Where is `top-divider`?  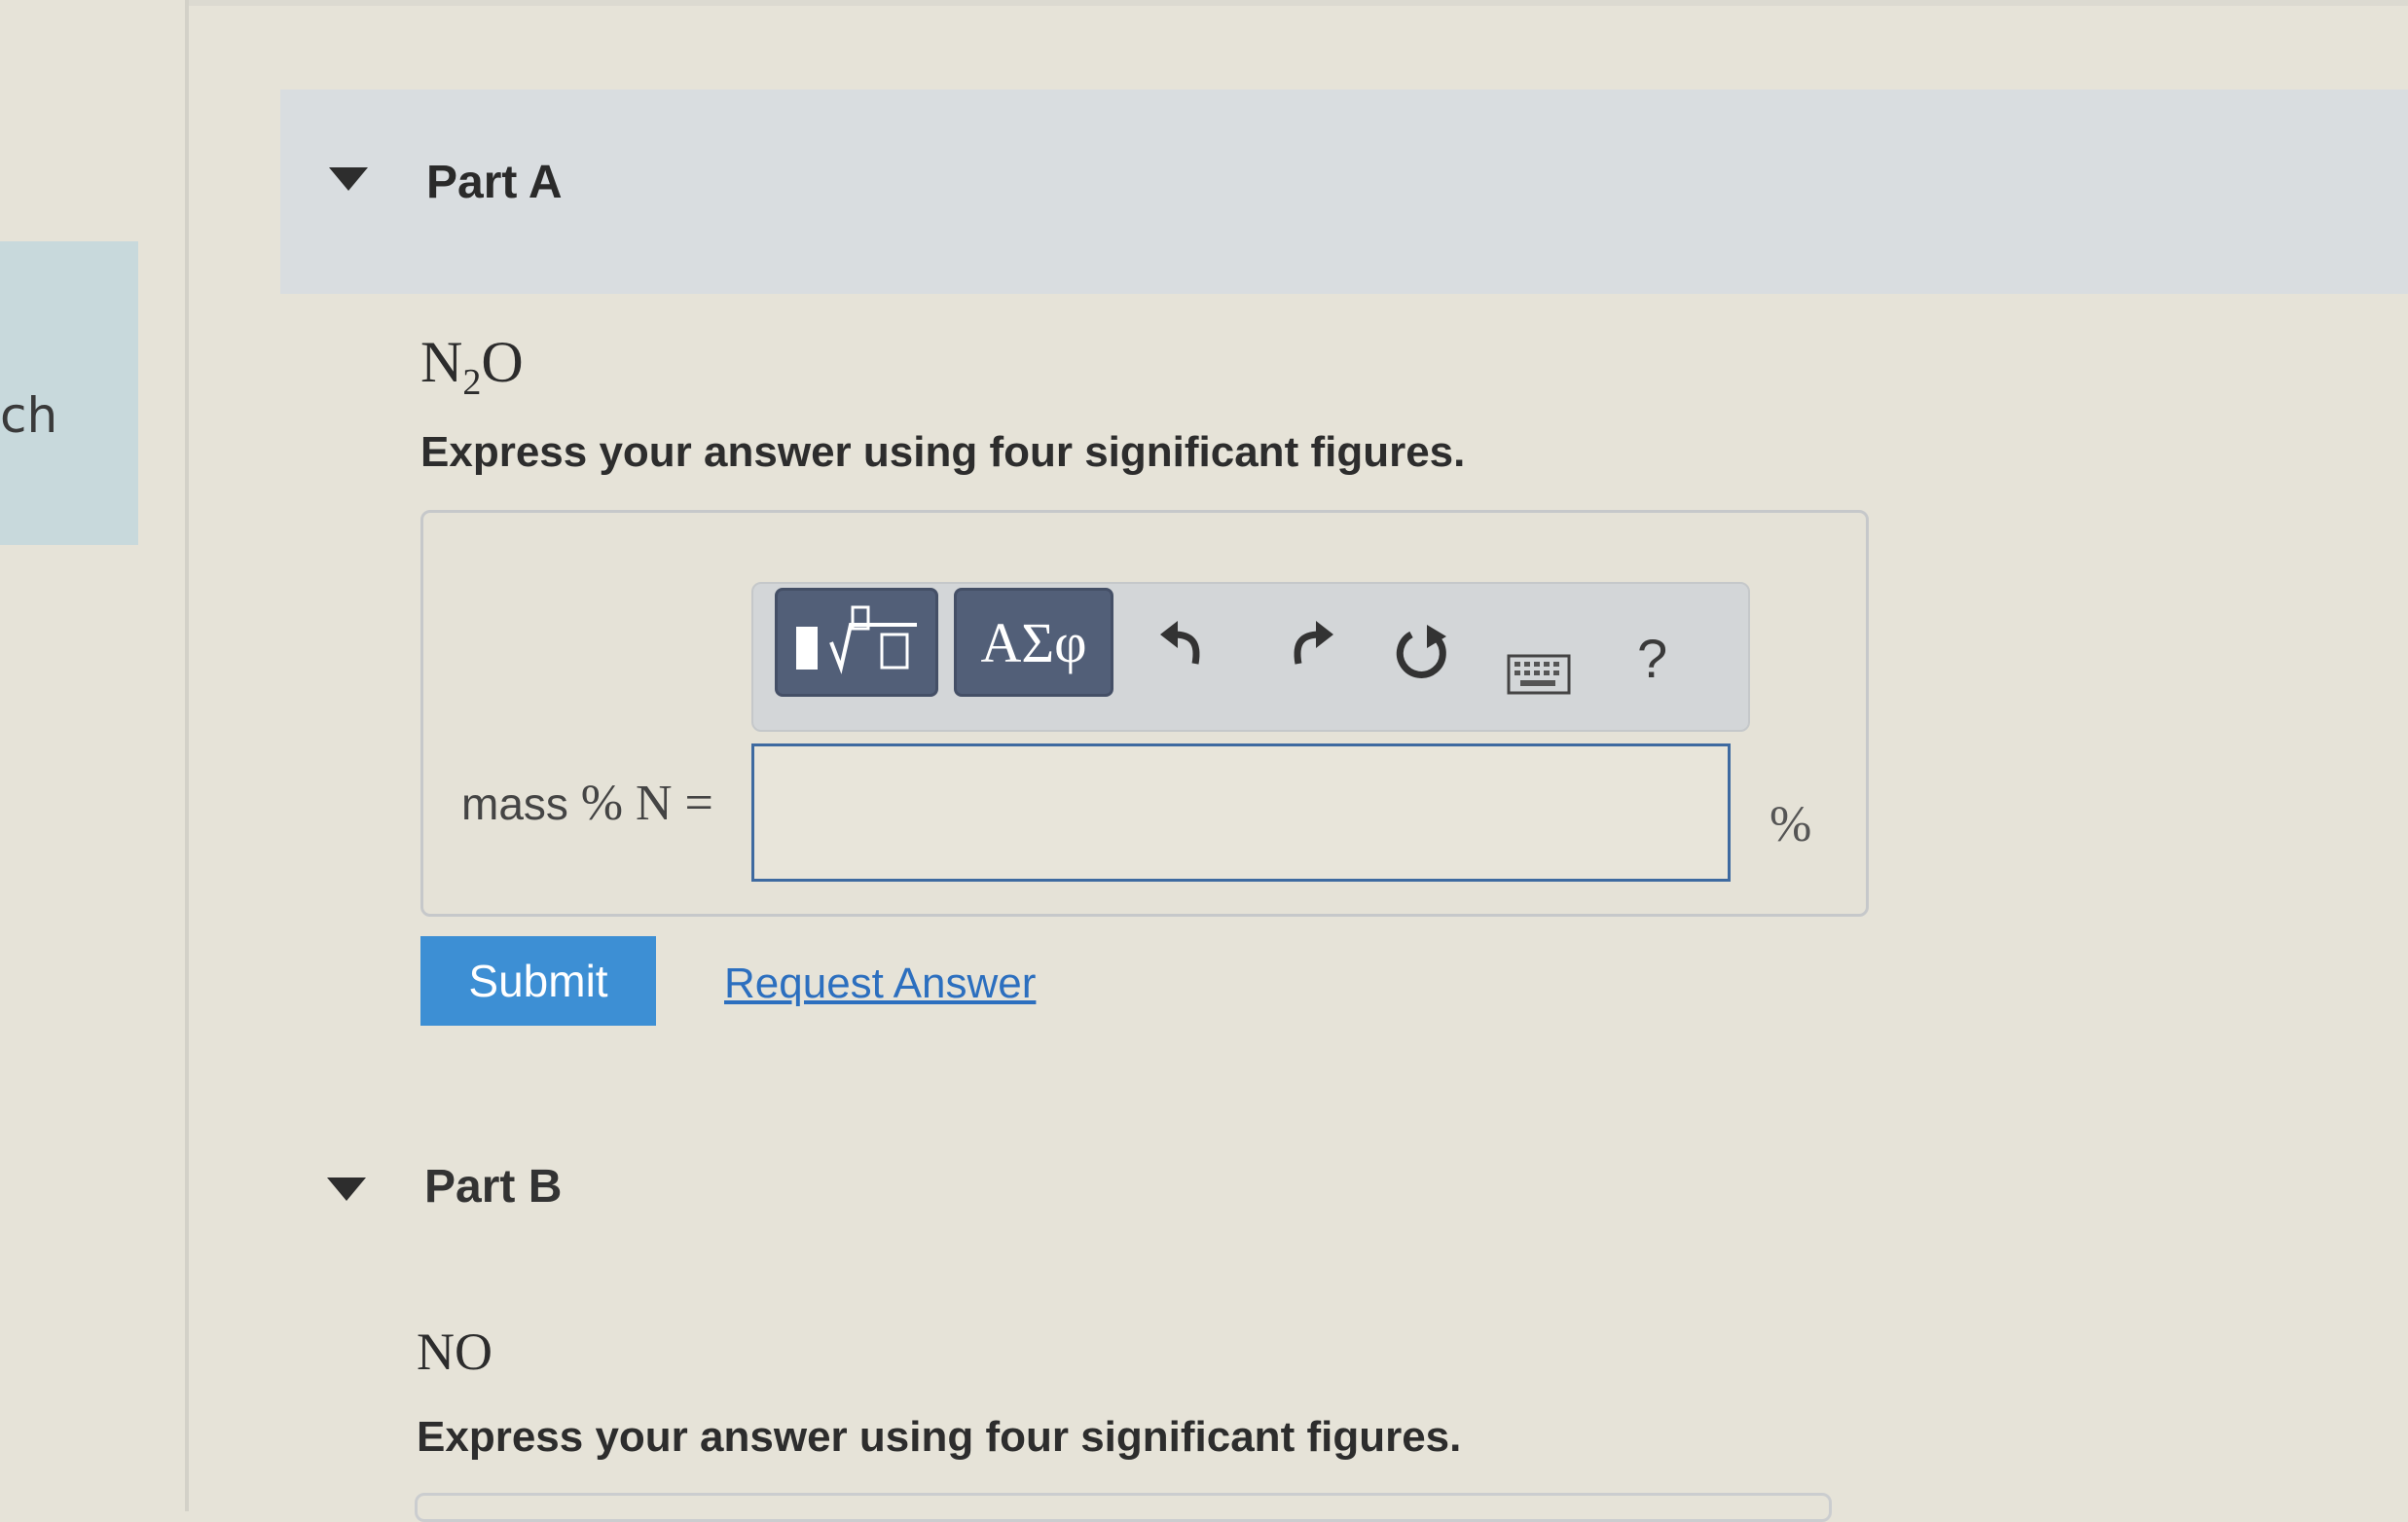 top-divider is located at coordinates (1298, 3).